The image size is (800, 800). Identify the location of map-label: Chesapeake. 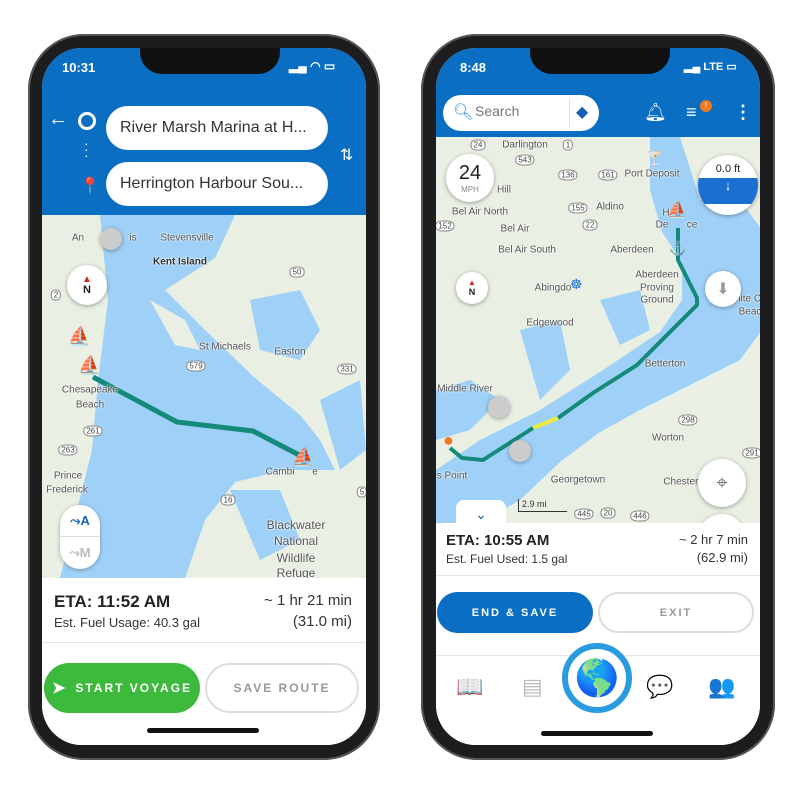
(90, 390).